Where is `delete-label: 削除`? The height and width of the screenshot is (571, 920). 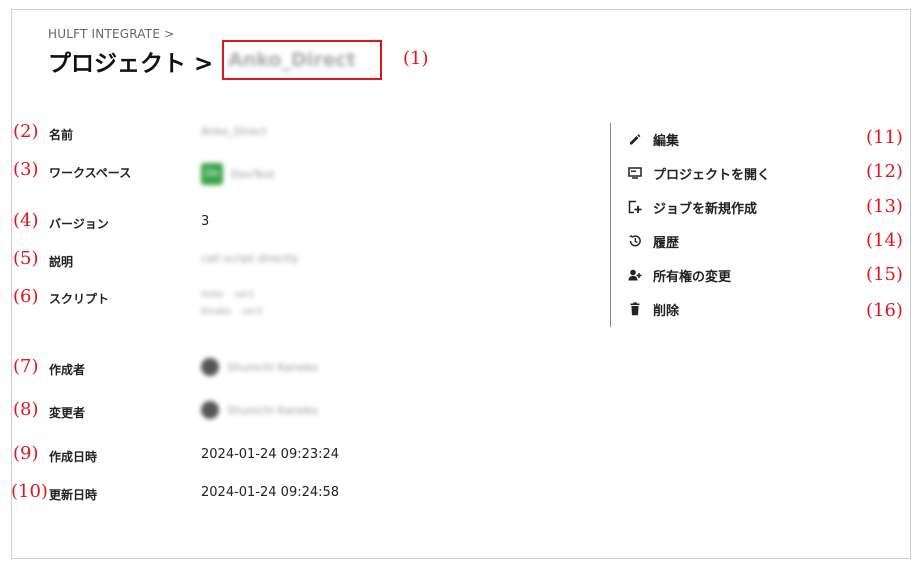
delete-label: 削除 is located at coordinates (666, 311).